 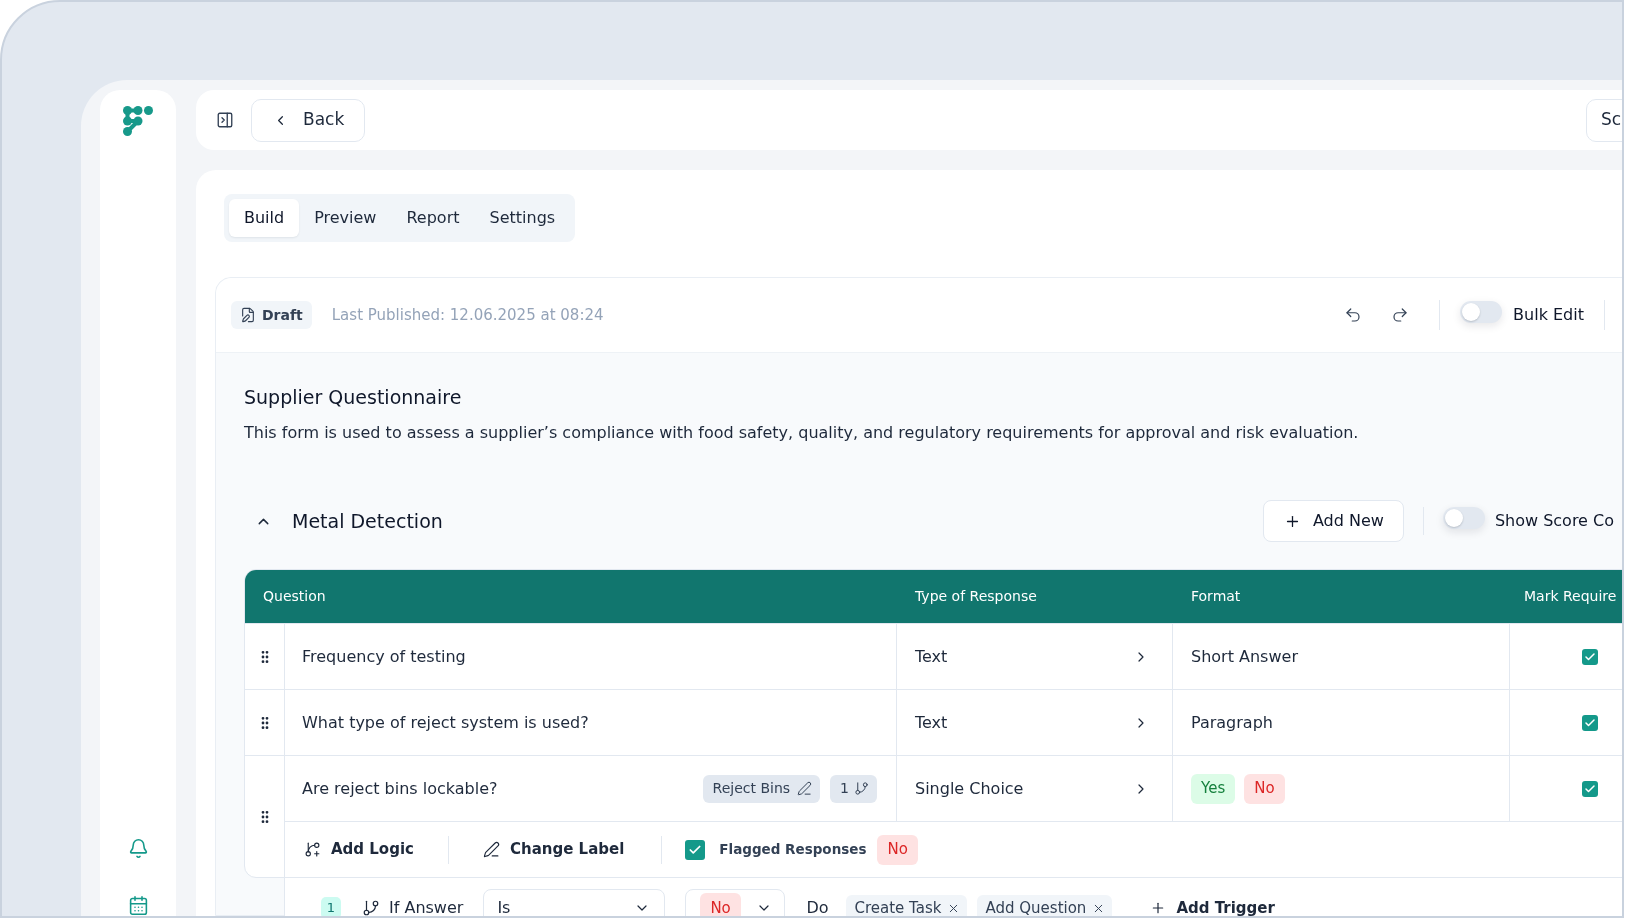 What do you see at coordinates (1554, 521) in the screenshot?
I see `score-toggle-label: Show Score Co` at bounding box center [1554, 521].